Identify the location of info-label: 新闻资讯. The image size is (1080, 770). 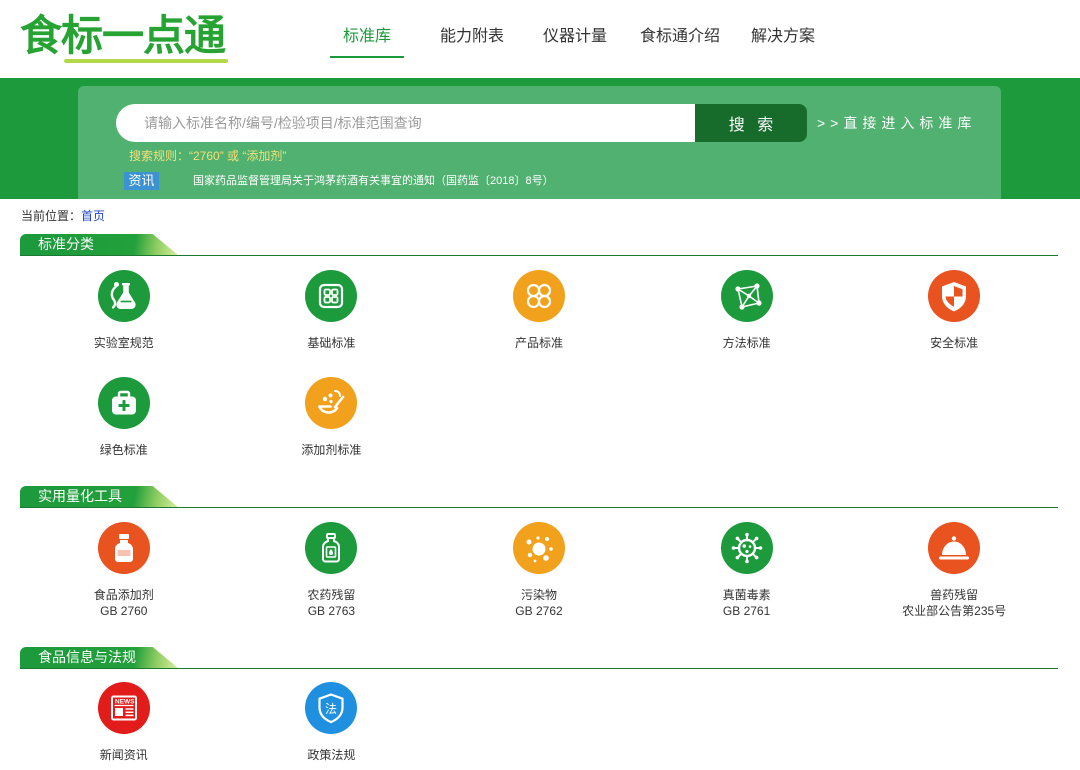
(124, 755).